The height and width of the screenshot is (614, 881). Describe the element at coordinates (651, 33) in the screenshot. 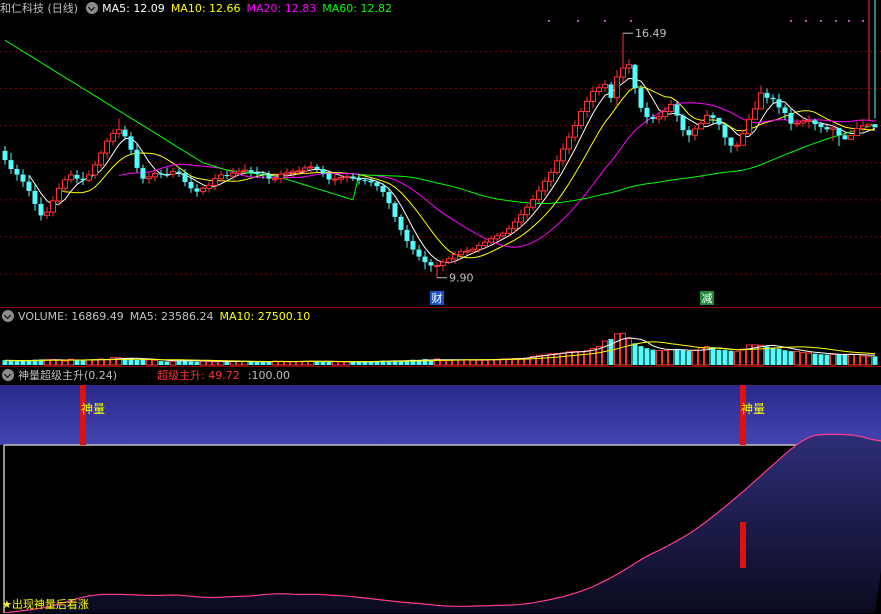

I see `high-label: 16.49` at that location.